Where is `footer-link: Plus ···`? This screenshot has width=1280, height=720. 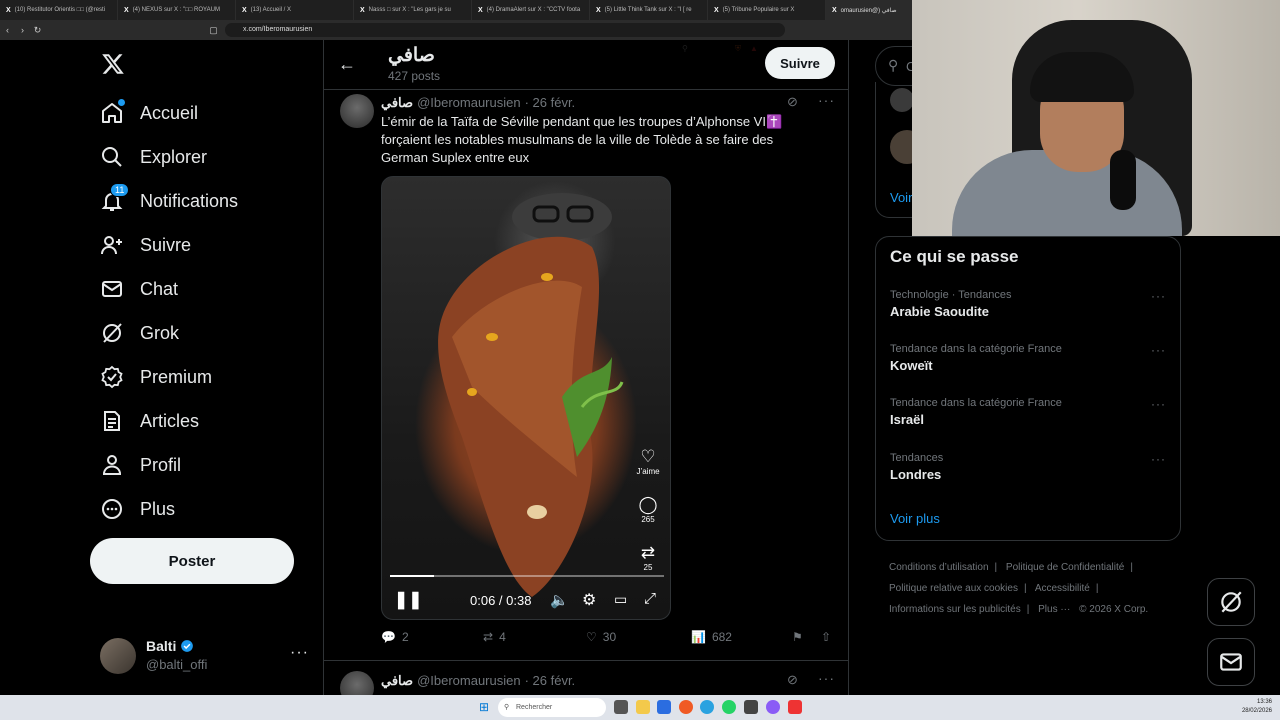
footer-link: Plus ··· is located at coordinates (1054, 609).